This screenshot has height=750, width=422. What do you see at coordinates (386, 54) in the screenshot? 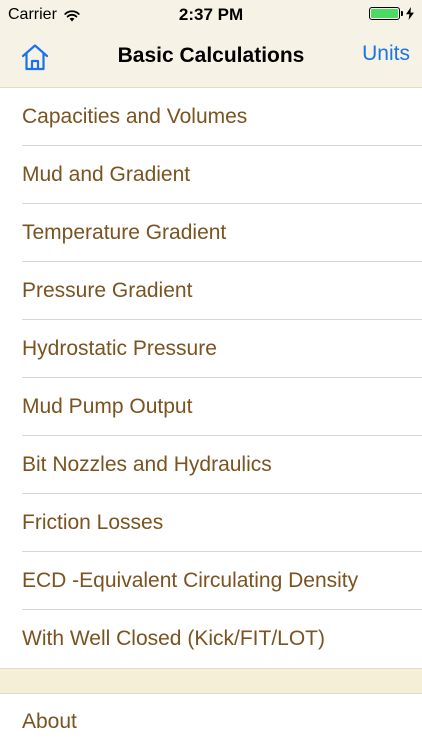
I see `units-button: Units` at bounding box center [386, 54].